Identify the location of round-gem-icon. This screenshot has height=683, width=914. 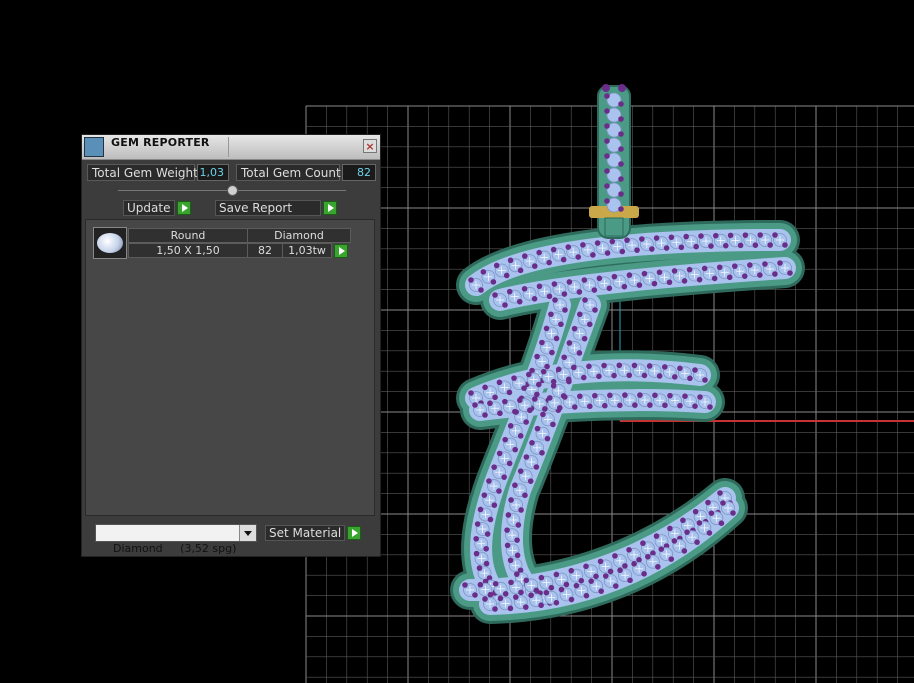
(110, 243).